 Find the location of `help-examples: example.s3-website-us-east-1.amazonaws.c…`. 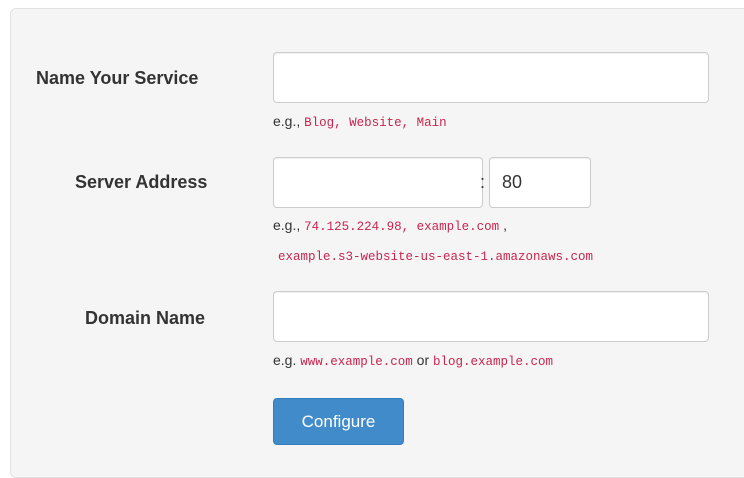

help-examples: example.s3-website-us-east-1.amazonaws.c… is located at coordinates (436, 257).